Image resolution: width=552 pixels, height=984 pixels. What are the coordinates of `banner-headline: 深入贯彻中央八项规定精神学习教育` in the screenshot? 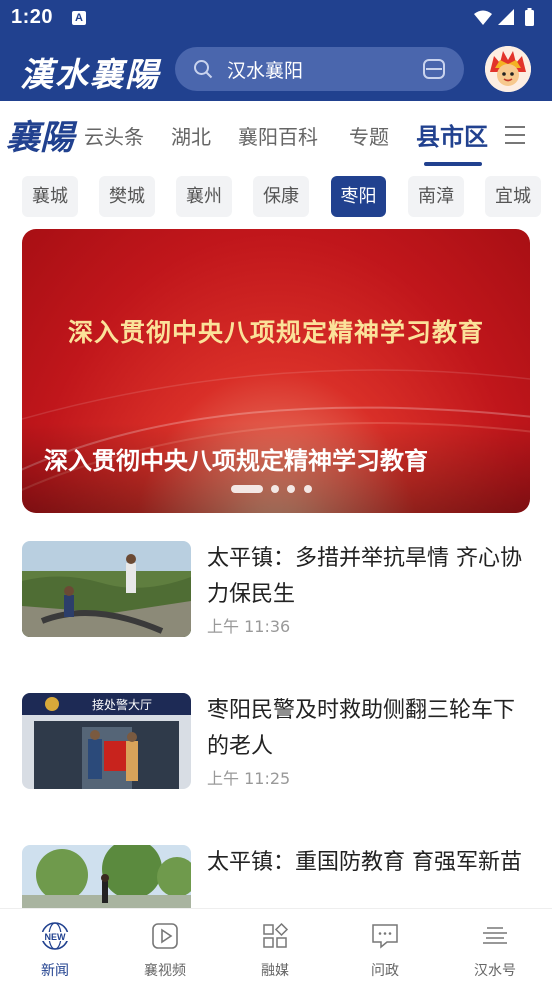 It's located at (275, 332).